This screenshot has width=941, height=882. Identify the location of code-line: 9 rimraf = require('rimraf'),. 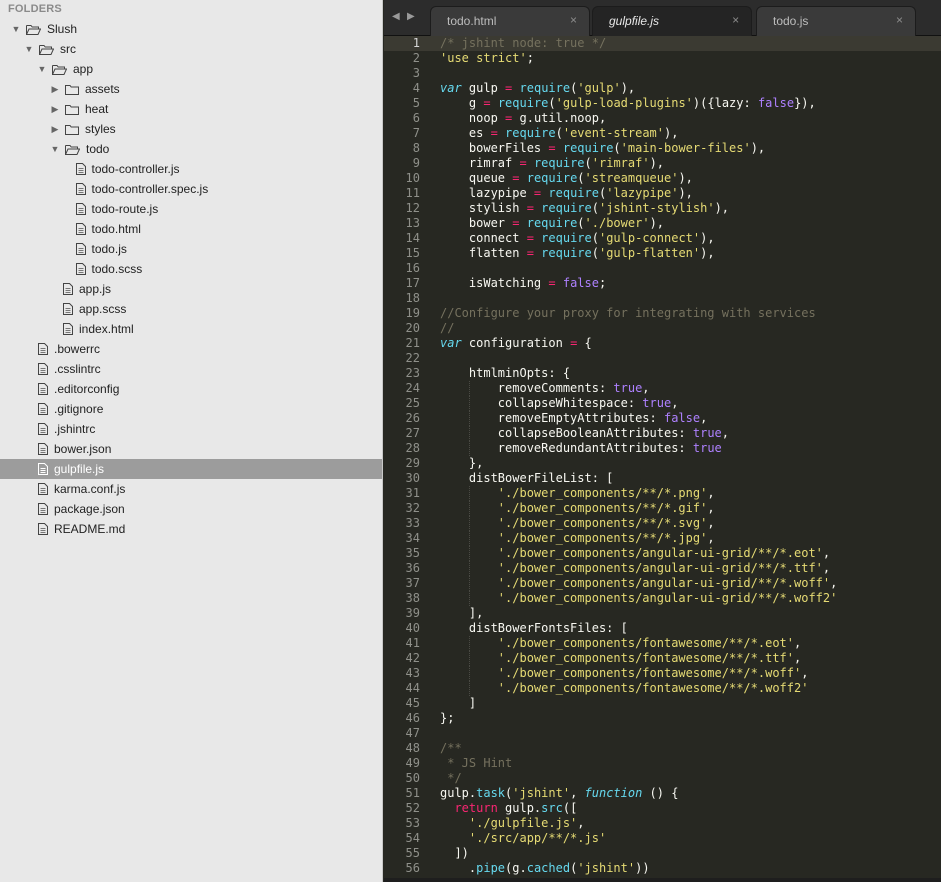
(662, 163).